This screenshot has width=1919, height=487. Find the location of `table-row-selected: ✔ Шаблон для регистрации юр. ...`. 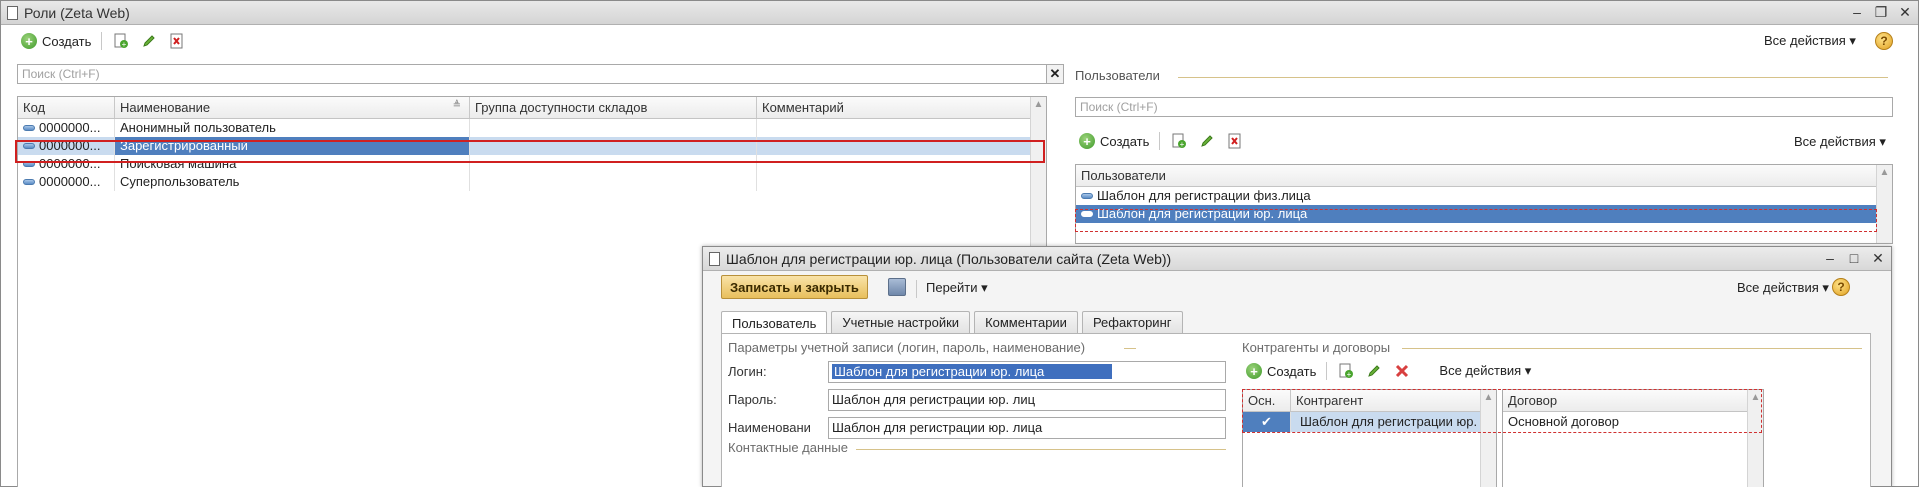

table-row-selected: ✔ Шаблон для регистрации юр. ... is located at coordinates (1369, 422).